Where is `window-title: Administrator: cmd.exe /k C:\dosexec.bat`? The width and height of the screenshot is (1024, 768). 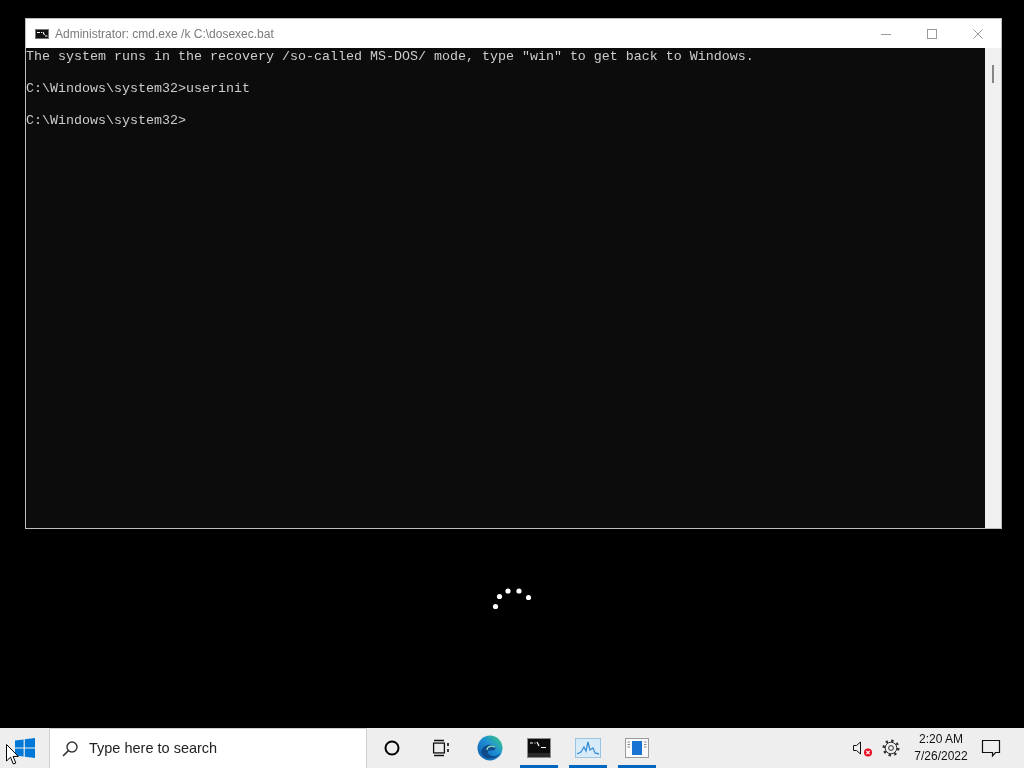
window-title: Administrator: cmd.exe /k C:\dosexec.bat is located at coordinates (164, 34).